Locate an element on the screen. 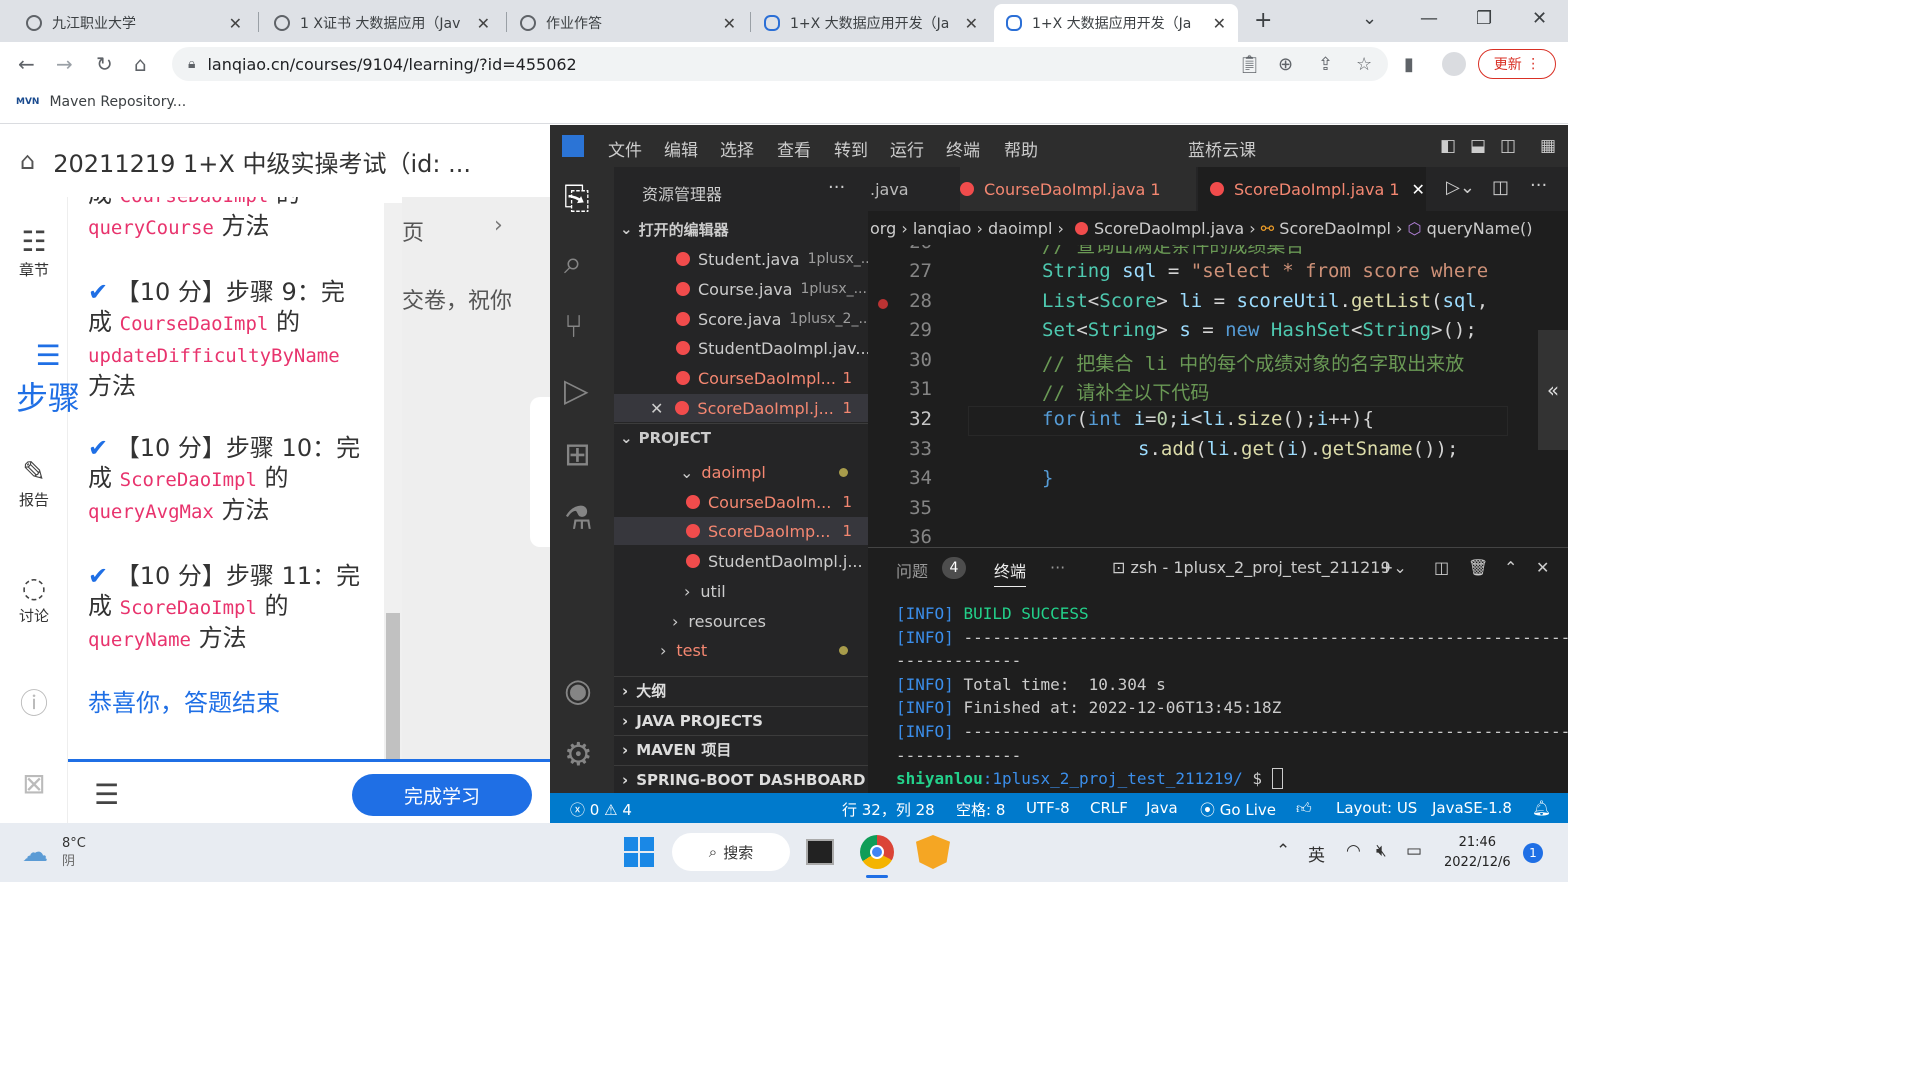 This screenshot has width=1920, height=1080. layout-panel-icon: ⬓ is located at coordinates (1478, 146).